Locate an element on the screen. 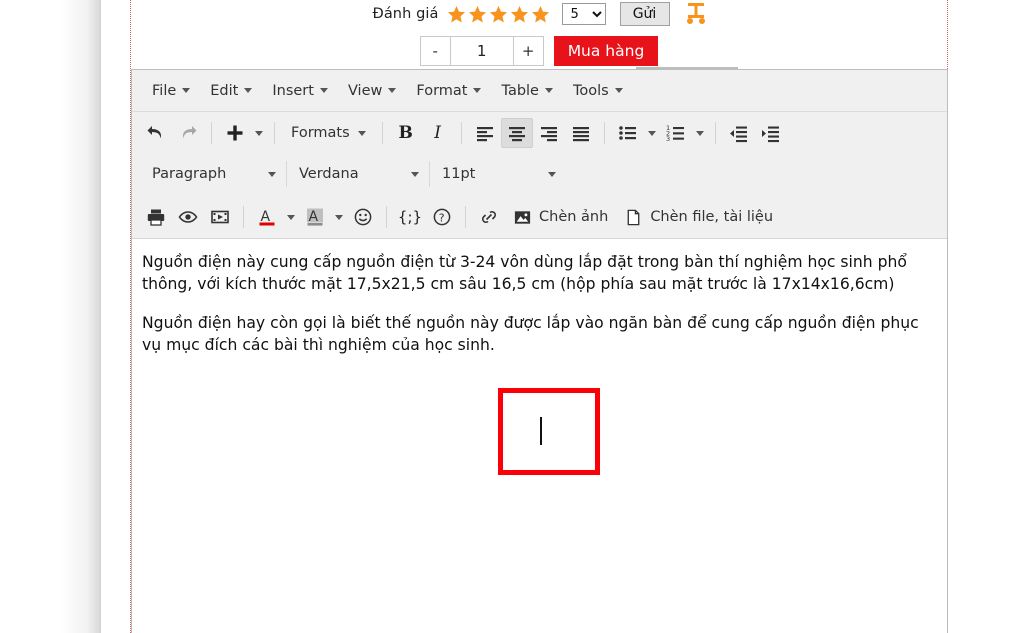  menu-insert-label: Insert is located at coordinates (293, 90).